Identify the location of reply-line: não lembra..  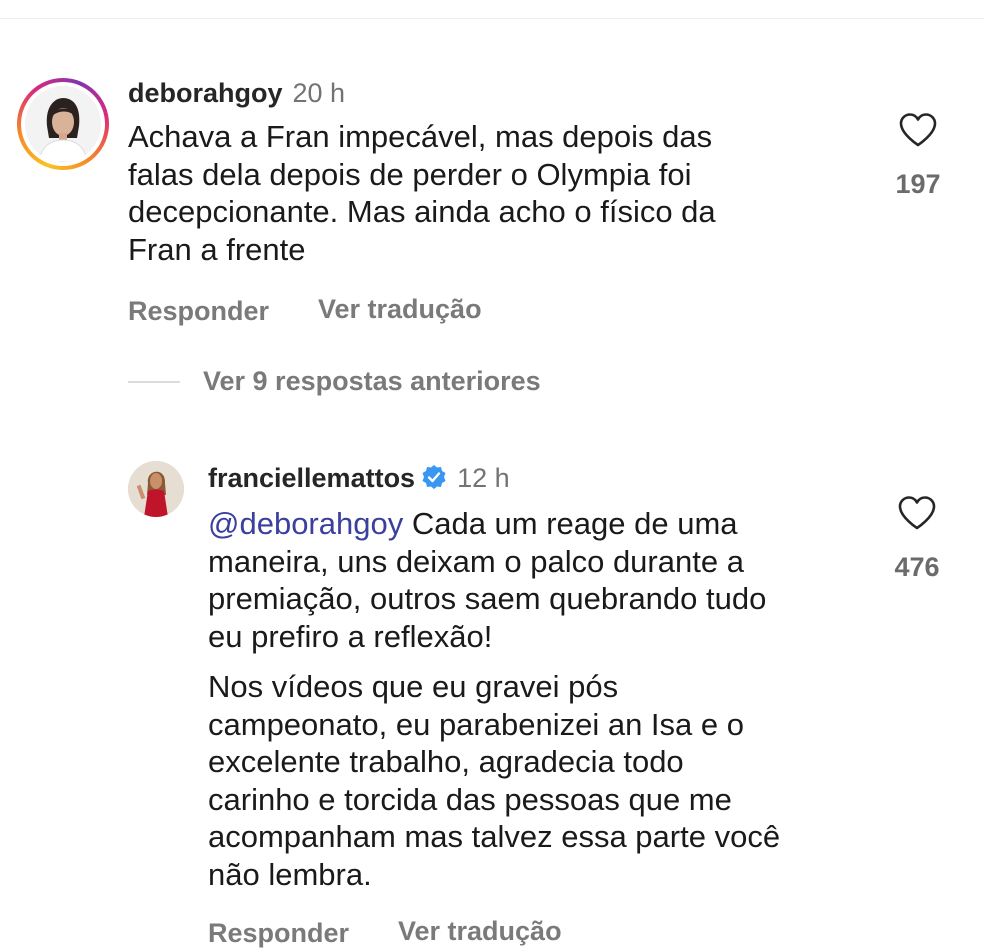
(290, 874).